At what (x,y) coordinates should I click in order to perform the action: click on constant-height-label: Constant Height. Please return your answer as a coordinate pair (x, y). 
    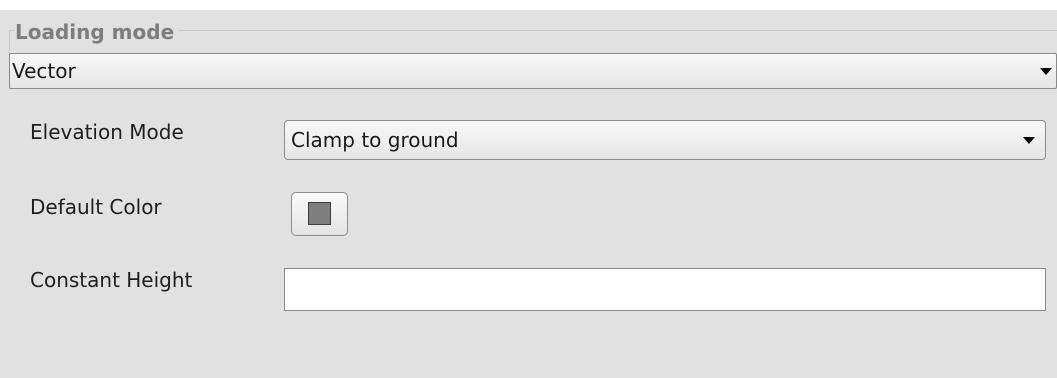
    Looking at the image, I should click on (111, 280).